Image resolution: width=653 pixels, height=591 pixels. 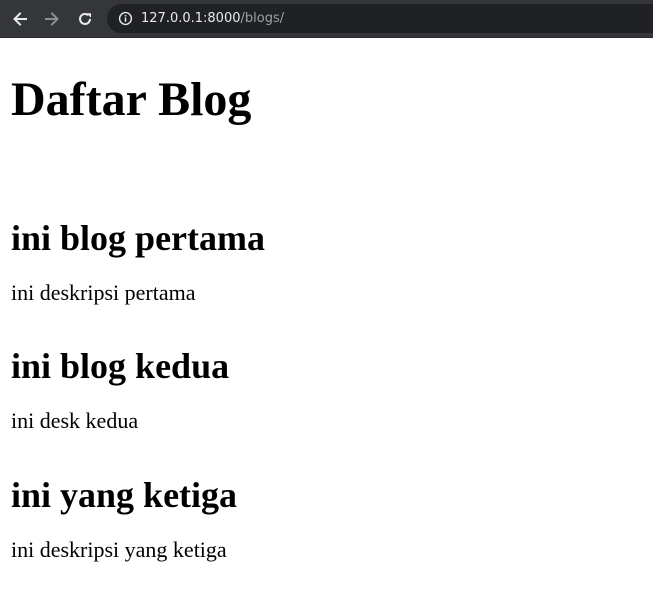 I want to click on blog-title: ini blog kedua, so click(x=120, y=366).